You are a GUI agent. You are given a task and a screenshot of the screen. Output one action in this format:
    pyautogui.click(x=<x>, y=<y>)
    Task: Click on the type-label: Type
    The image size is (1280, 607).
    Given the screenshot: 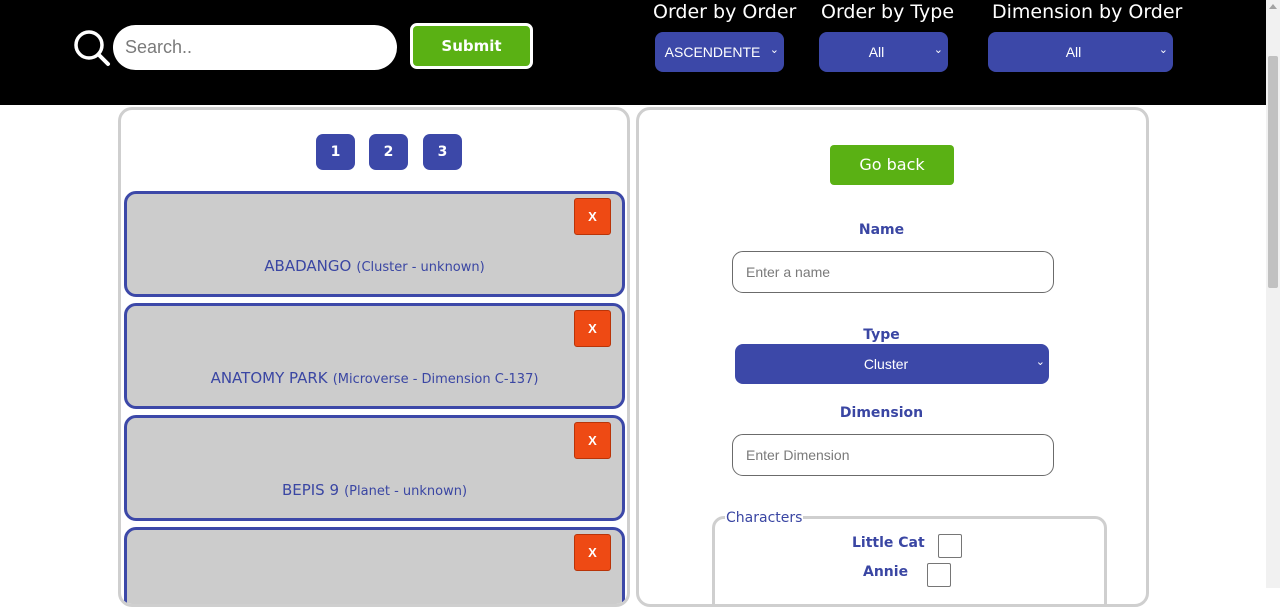 What is the action you would take?
    pyautogui.click(x=881, y=335)
    